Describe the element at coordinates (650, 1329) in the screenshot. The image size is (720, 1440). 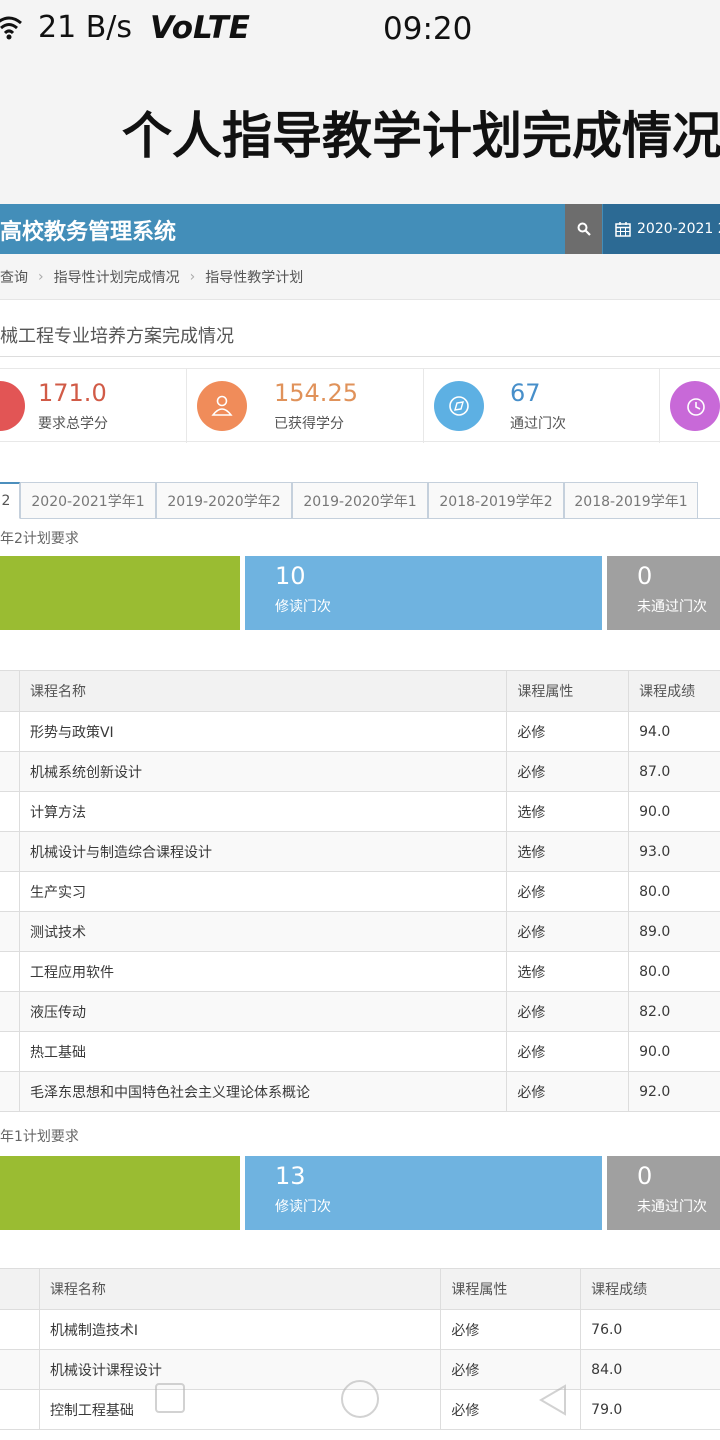
I see `course-score: 76.0` at that location.